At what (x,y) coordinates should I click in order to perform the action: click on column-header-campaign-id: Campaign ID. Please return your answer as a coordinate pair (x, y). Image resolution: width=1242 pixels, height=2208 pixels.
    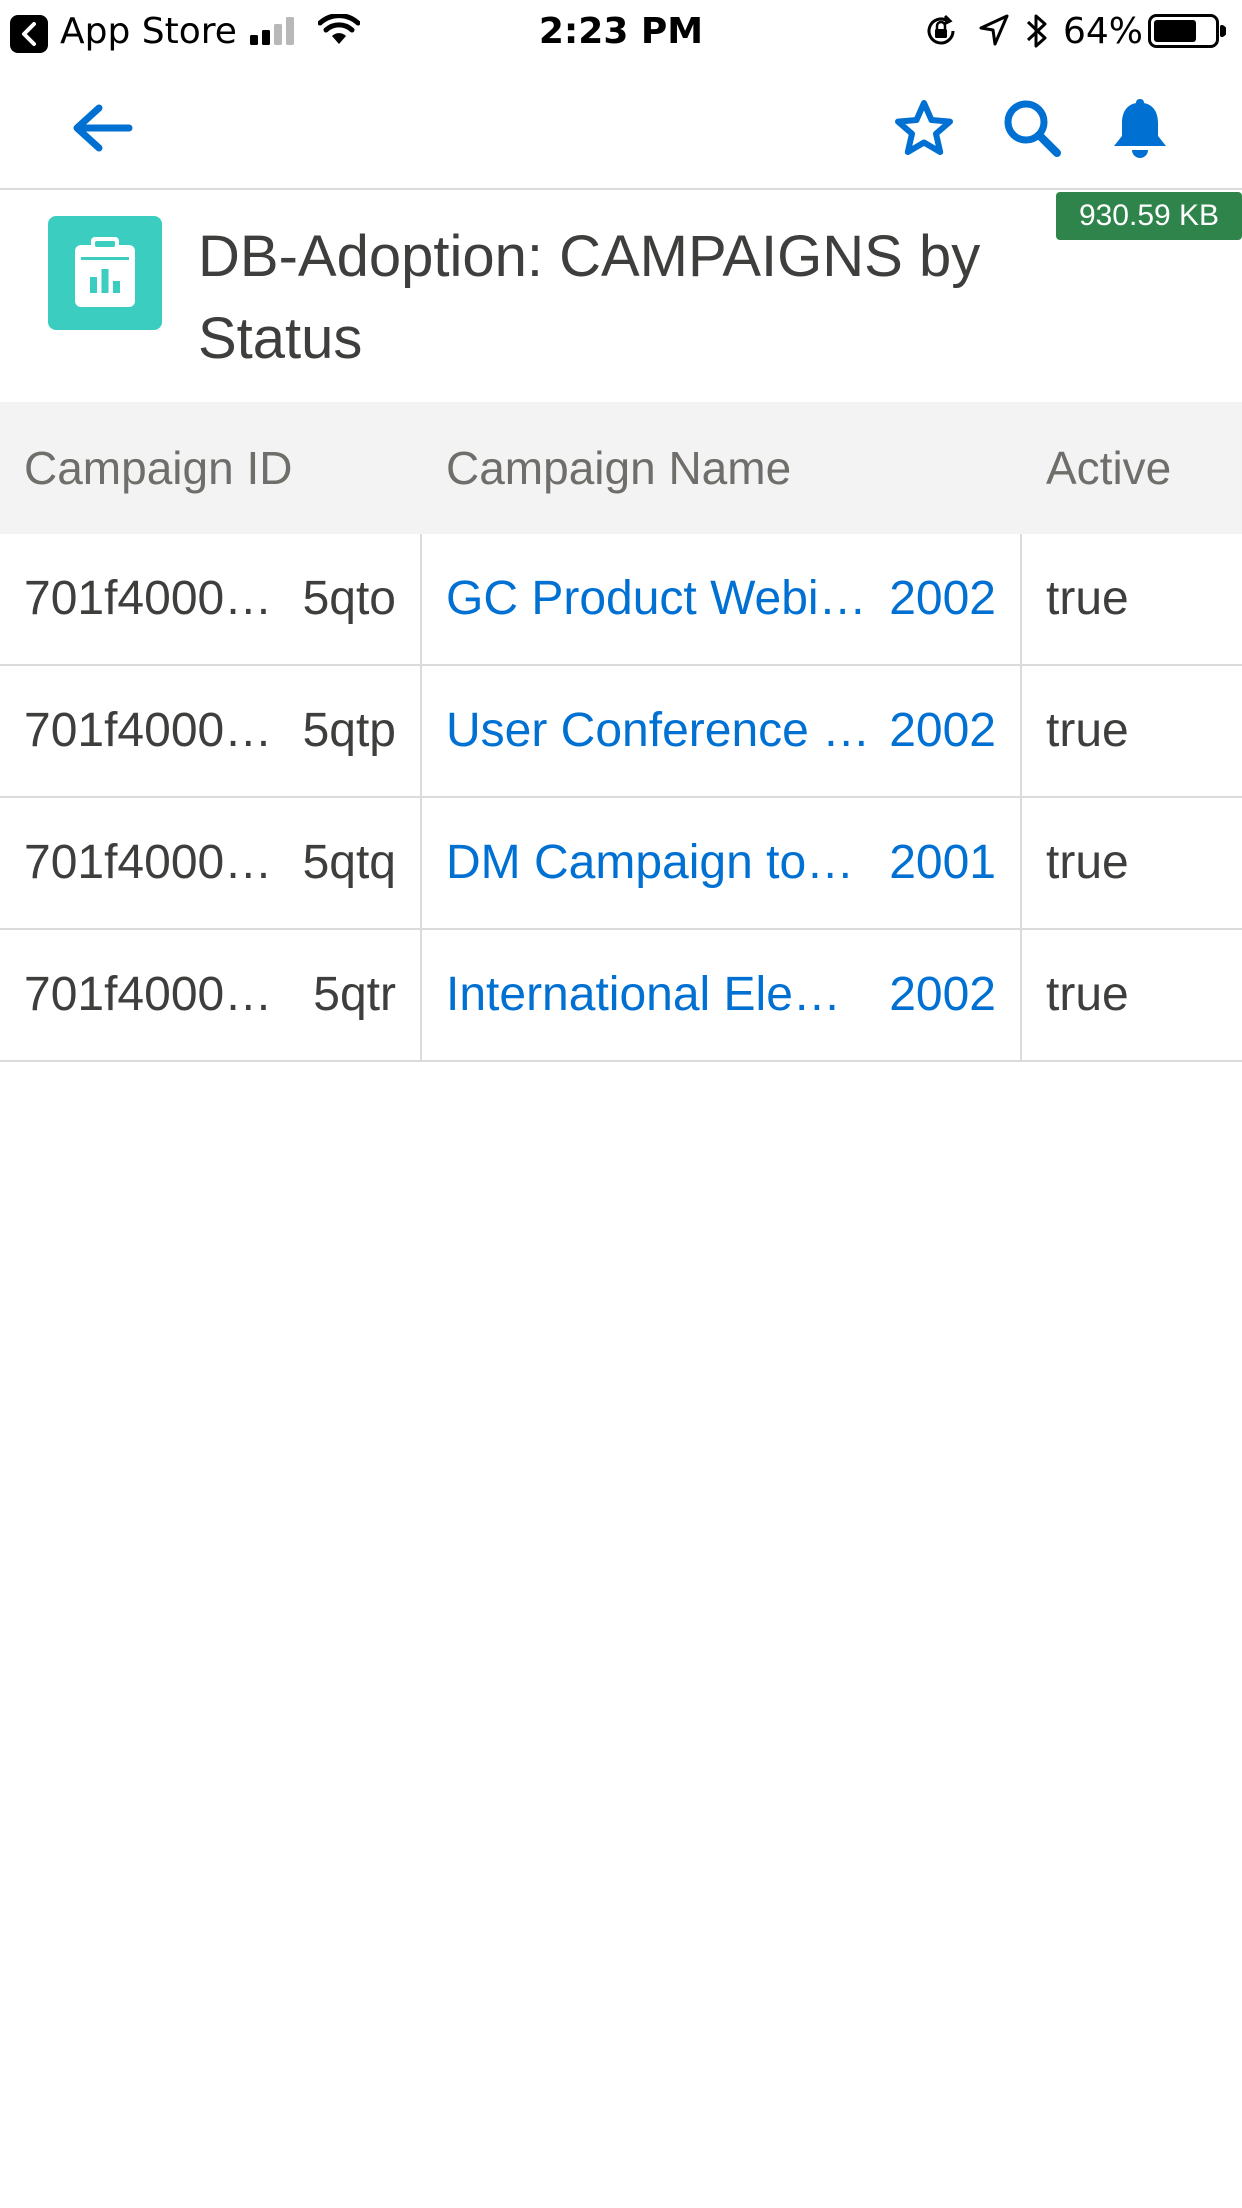
    Looking at the image, I should click on (211, 468).